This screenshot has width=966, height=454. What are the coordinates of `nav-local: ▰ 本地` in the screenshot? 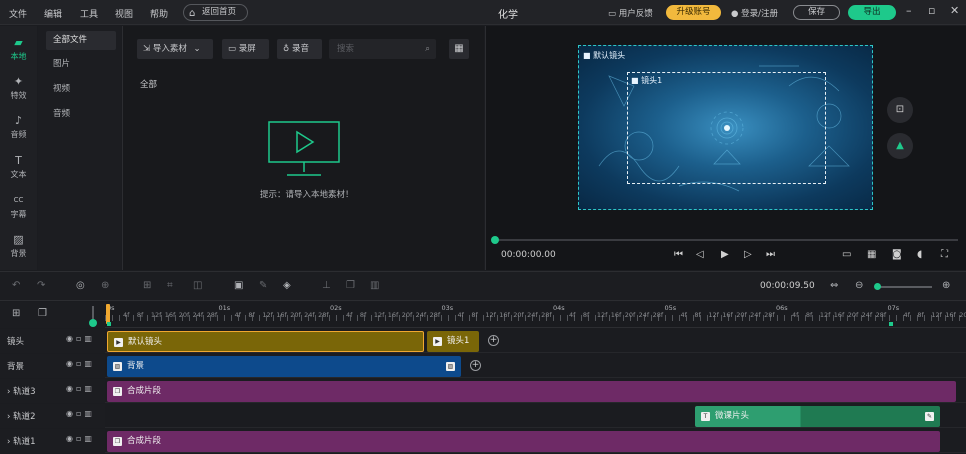 It's located at (18, 49).